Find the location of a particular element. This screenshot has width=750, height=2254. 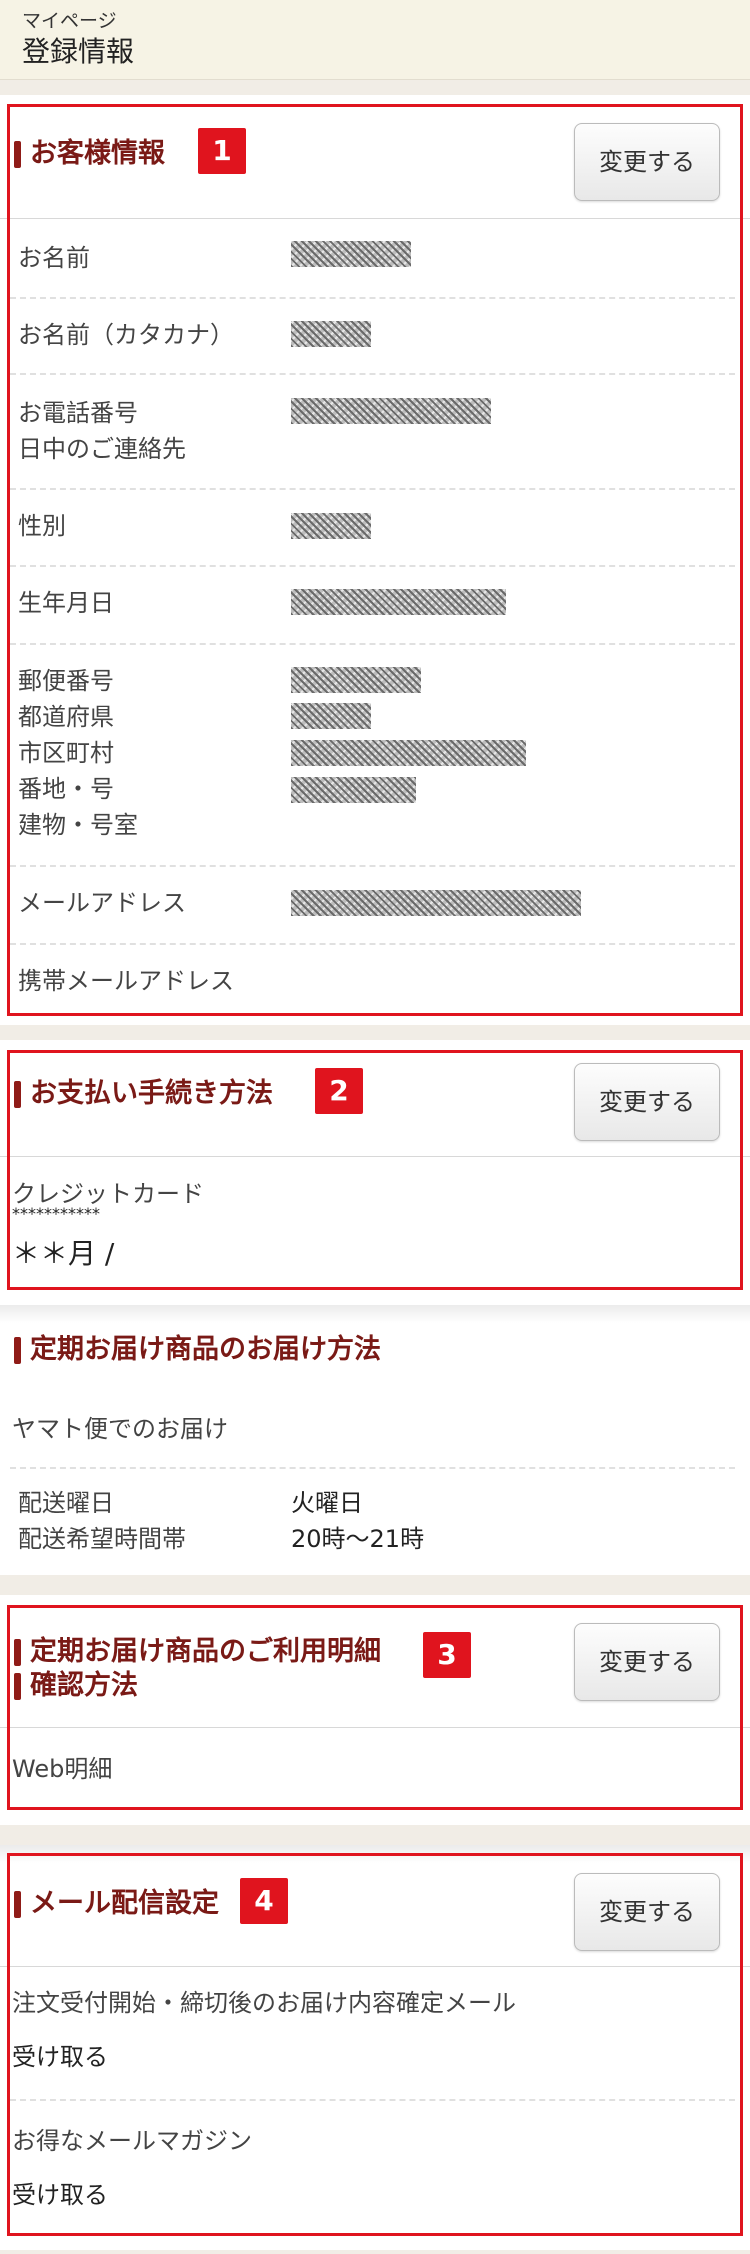

page-header: マイページ 登録情報 is located at coordinates (375, 40).